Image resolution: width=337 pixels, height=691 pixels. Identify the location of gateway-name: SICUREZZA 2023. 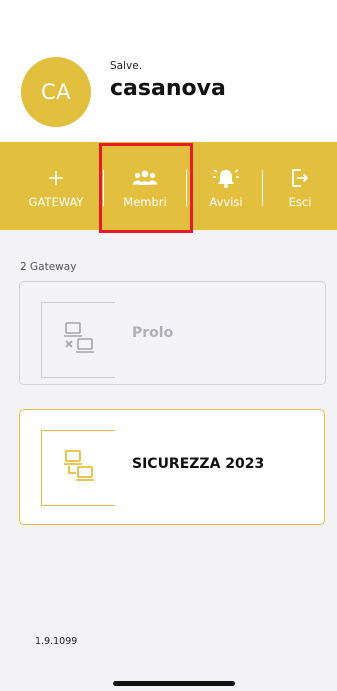
(198, 464).